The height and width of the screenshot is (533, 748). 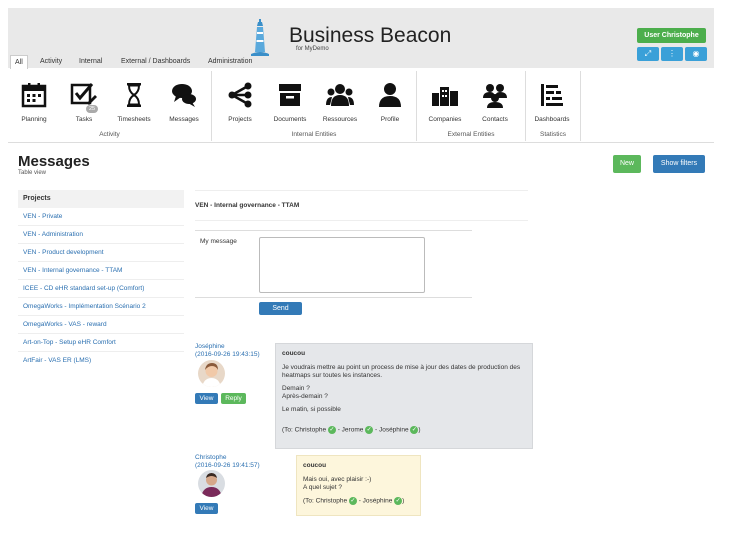 What do you see at coordinates (109, 134) in the screenshot?
I see `ribbon-group-activity: Activity` at bounding box center [109, 134].